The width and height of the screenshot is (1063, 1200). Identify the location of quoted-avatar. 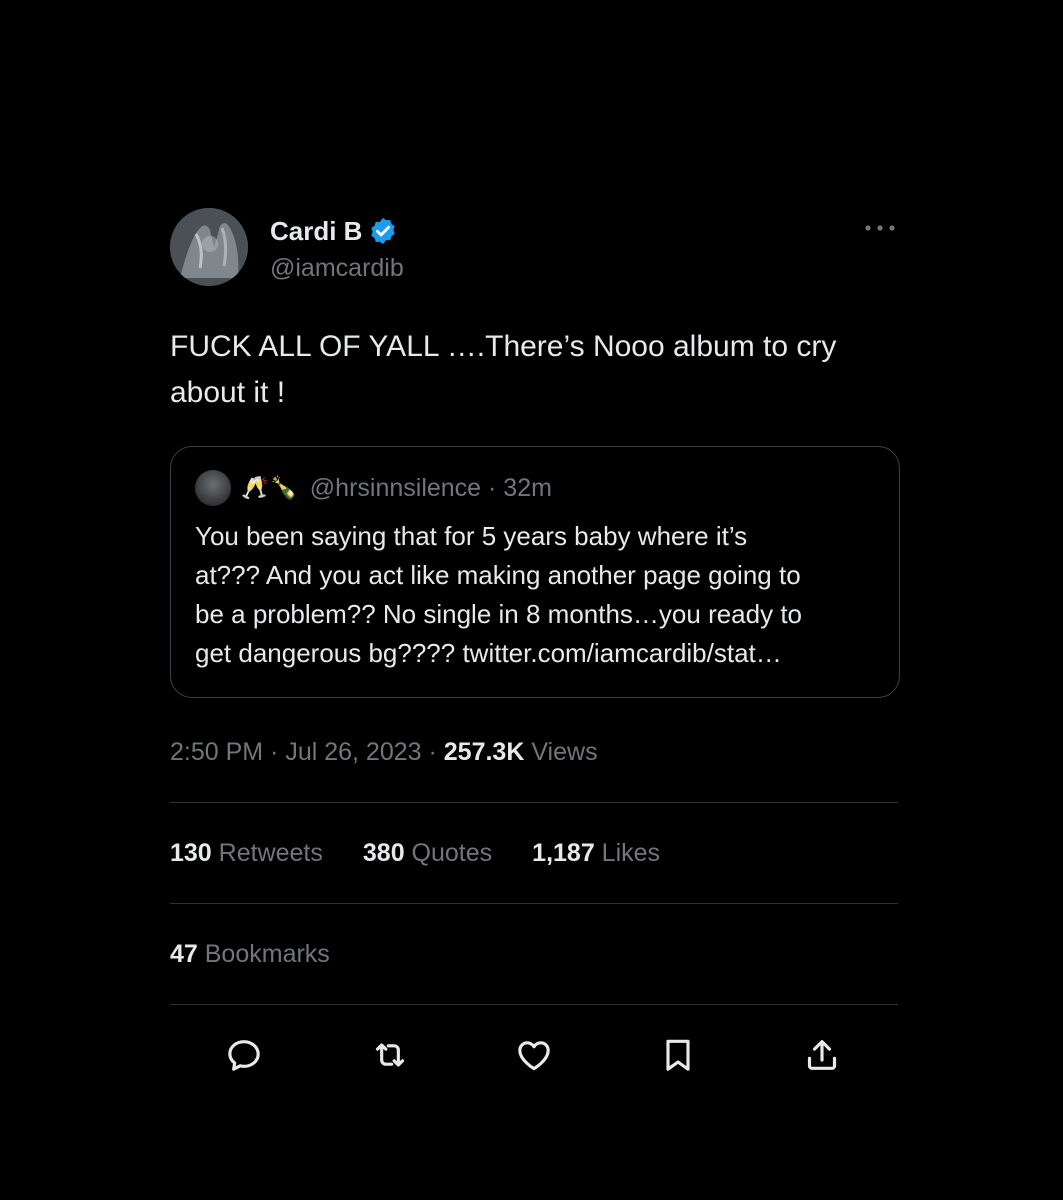
(213, 488).